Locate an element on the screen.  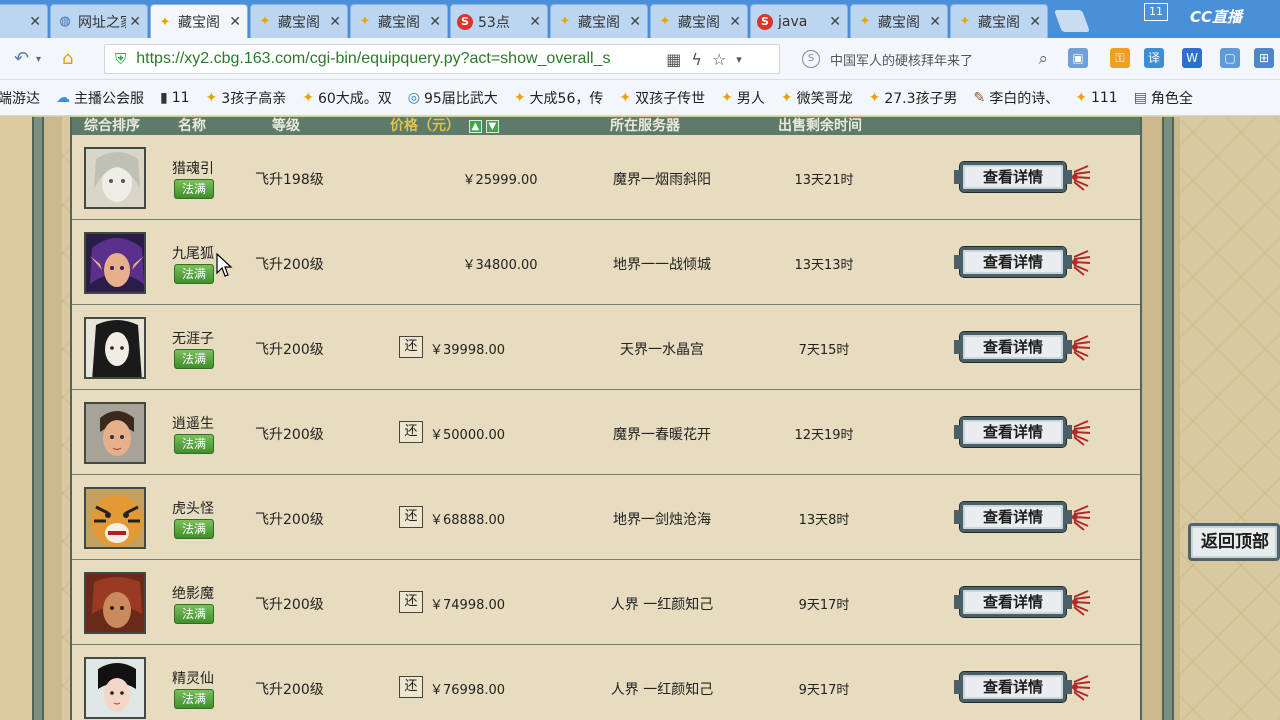
bookmark-label: 95届比武大 is located at coordinates (461, 98).